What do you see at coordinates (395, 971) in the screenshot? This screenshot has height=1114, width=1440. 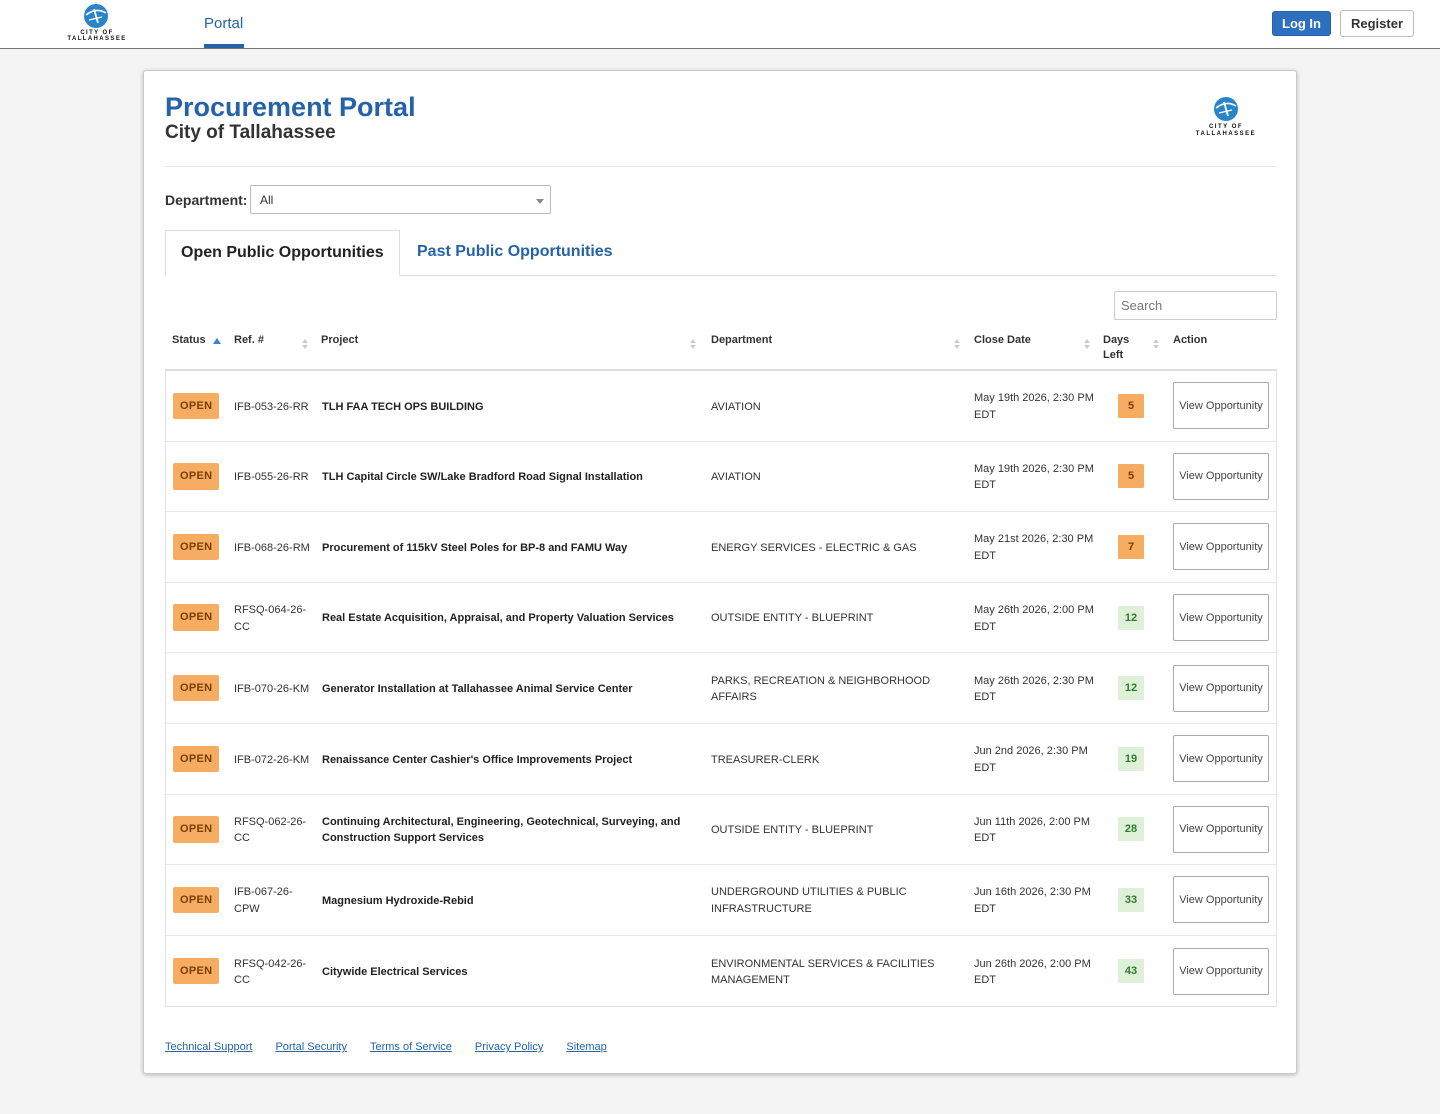 I see `project-name: Citywide Electrical Services` at bounding box center [395, 971].